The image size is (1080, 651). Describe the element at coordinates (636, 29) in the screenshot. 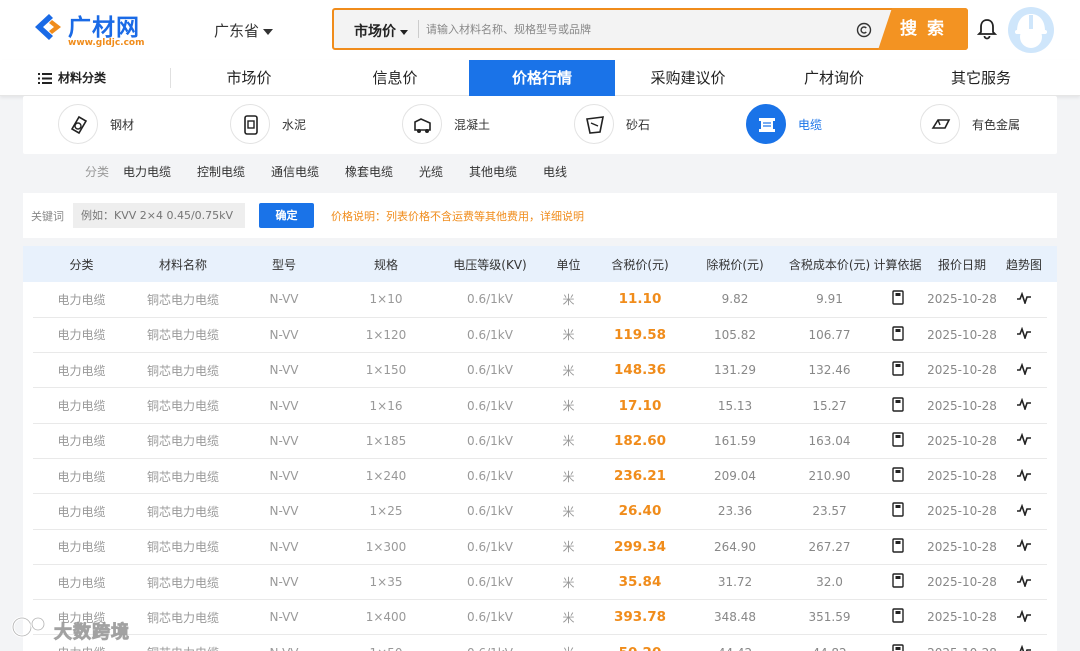

I see `search-input` at that location.